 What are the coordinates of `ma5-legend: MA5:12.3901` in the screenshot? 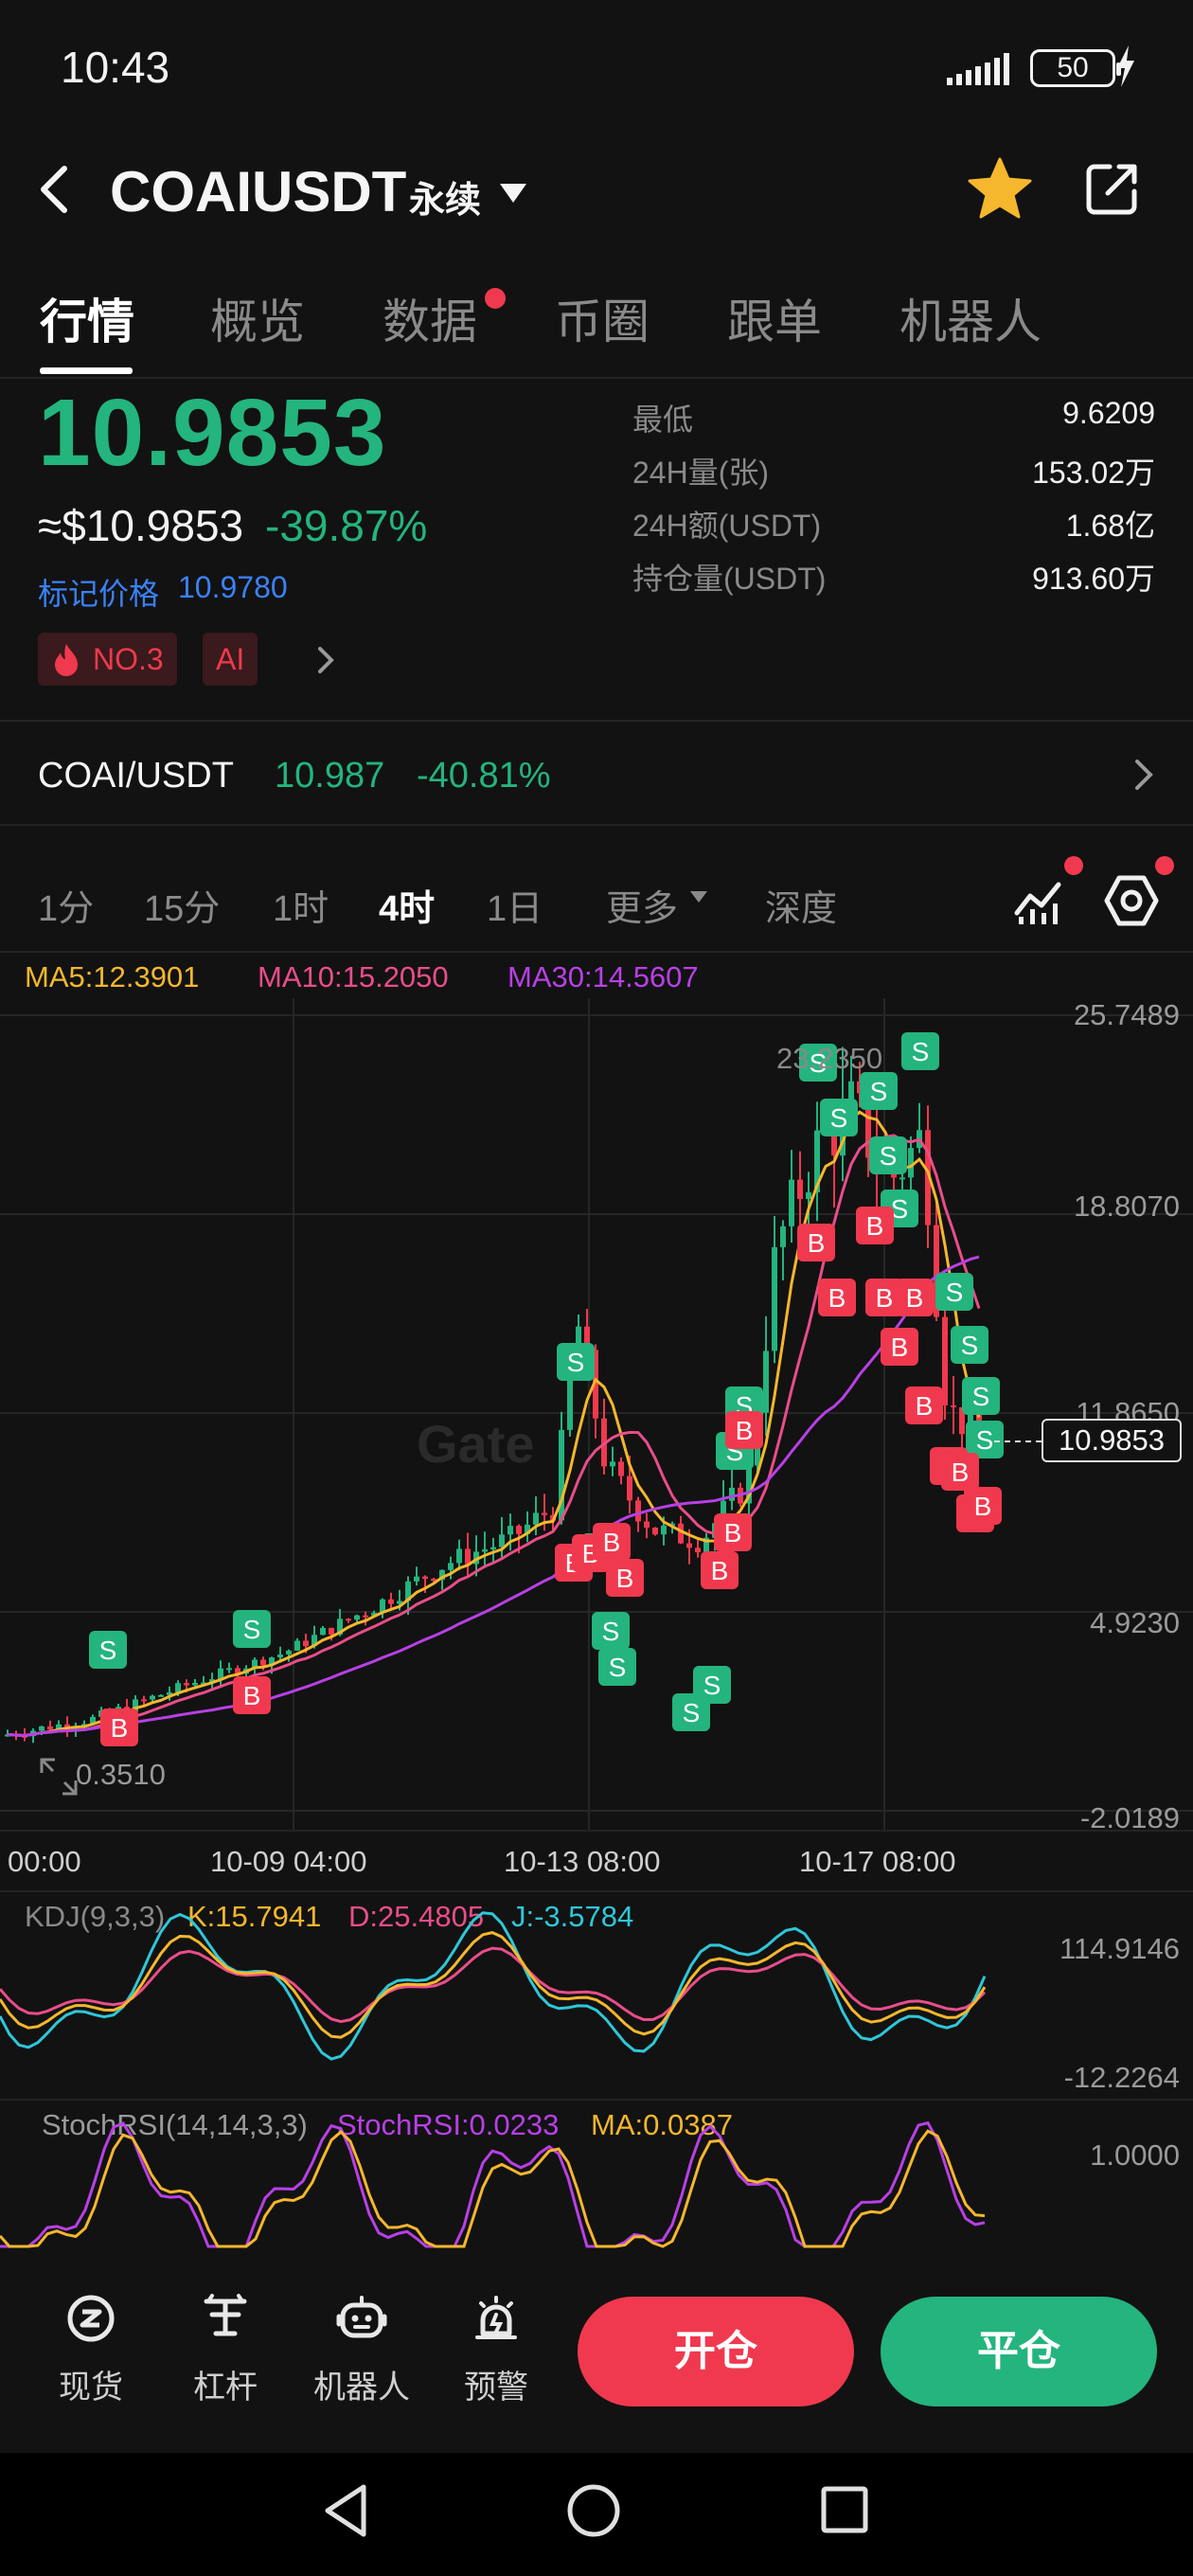 It's located at (112, 976).